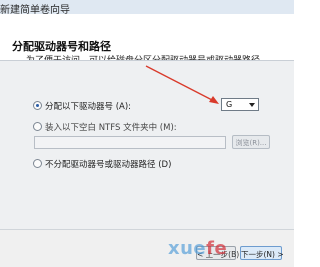  Describe the element at coordinates (187, 248) in the screenshot. I see `watermark-text-blue: xue` at that location.